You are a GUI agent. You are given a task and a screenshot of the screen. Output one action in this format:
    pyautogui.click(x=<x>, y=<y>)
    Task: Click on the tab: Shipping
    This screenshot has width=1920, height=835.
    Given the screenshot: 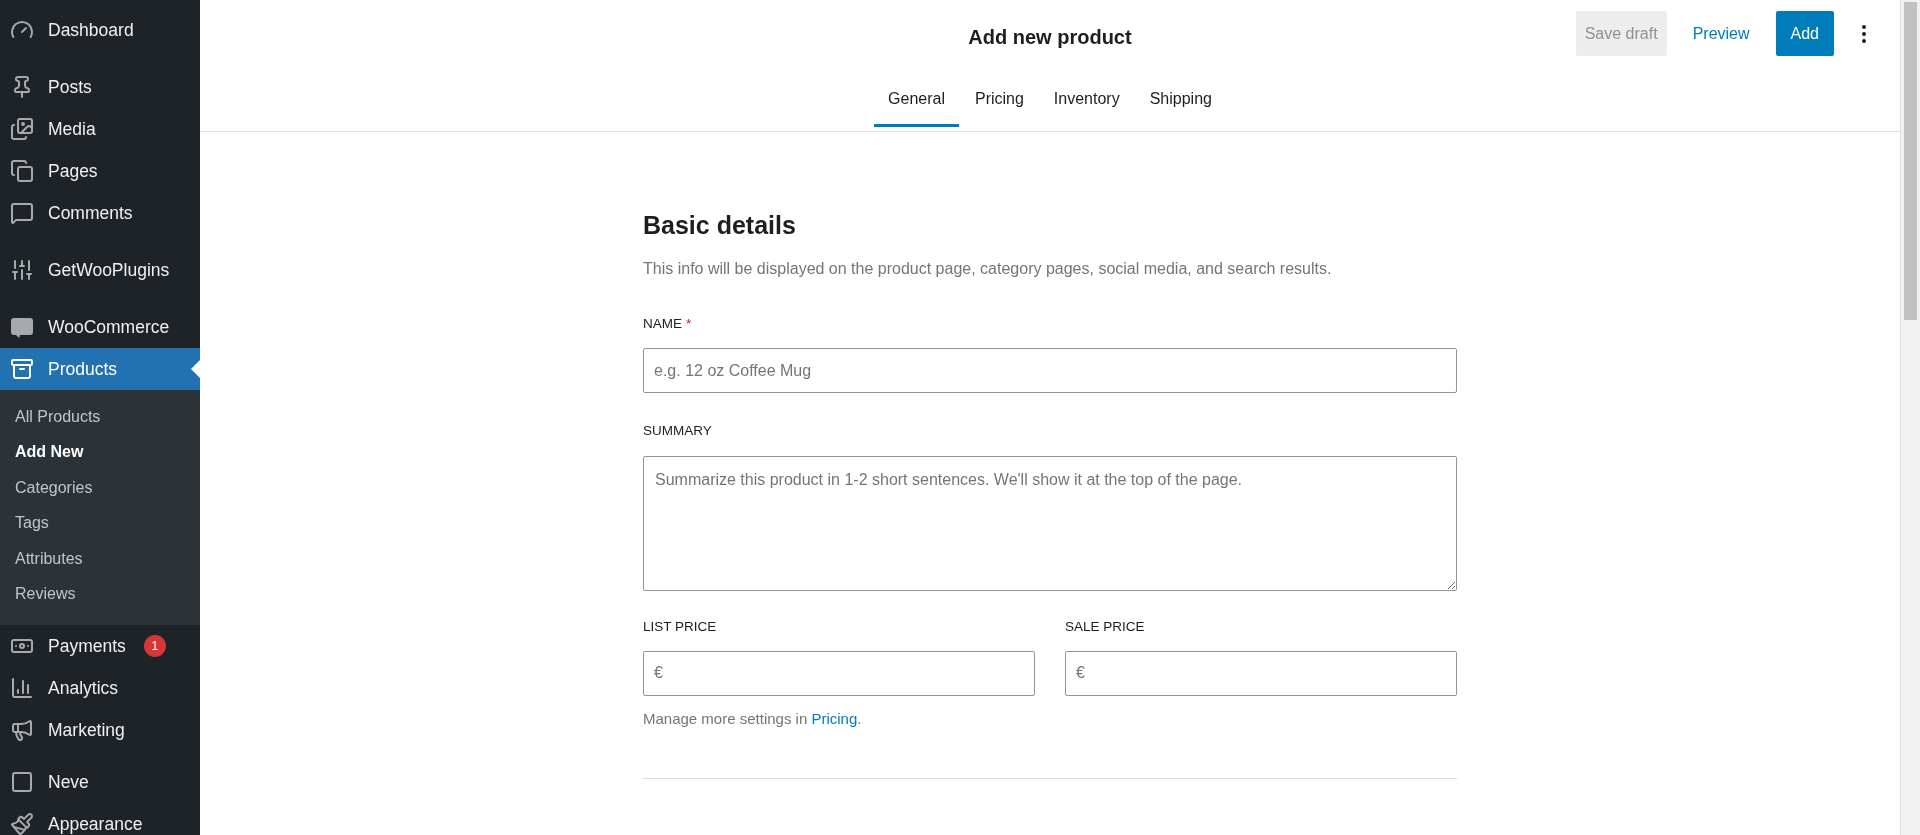 What is the action you would take?
    pyautogui.click(x=1180, y=100)
    